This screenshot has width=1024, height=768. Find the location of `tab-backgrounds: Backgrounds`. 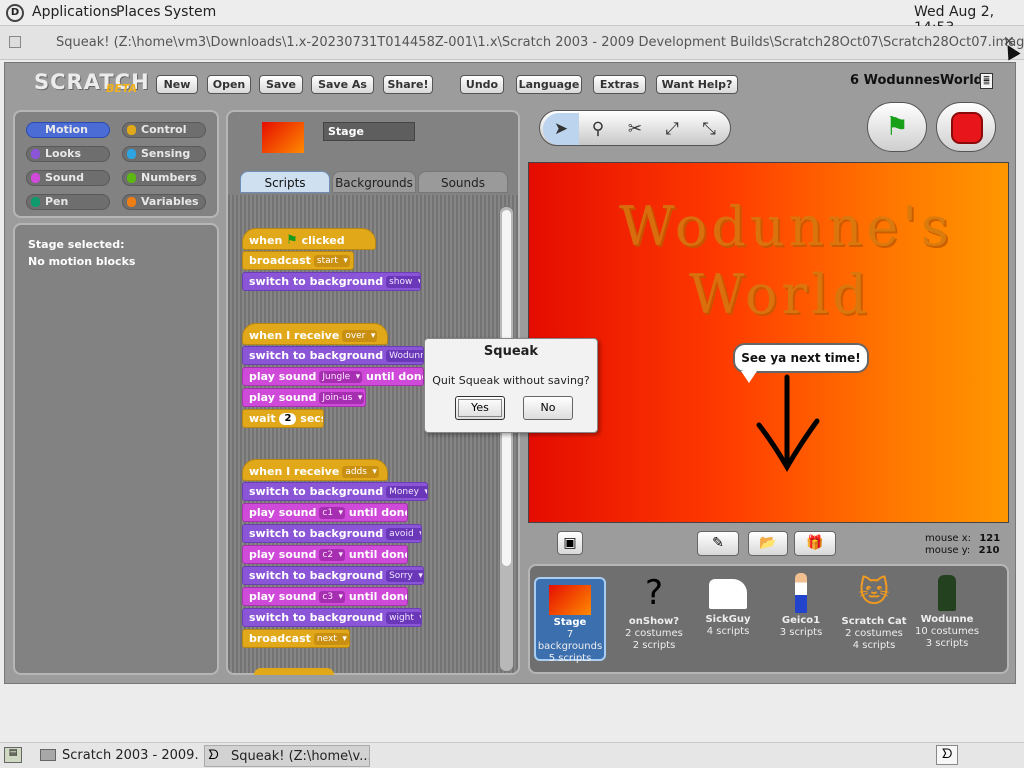

tab-backgrounds: Backgrounds is located at coordinates (374, 182).